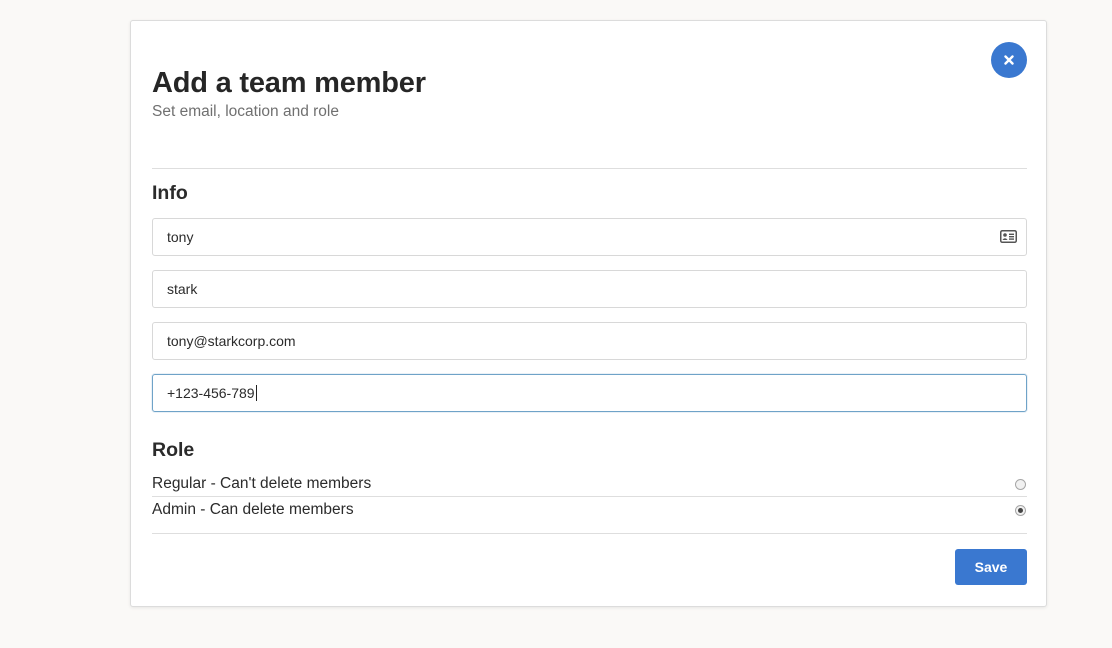 The height and width of the screenshot is (648, 1112). I want to click on email-value: tony@starkcorp.com, so click(231, 341).